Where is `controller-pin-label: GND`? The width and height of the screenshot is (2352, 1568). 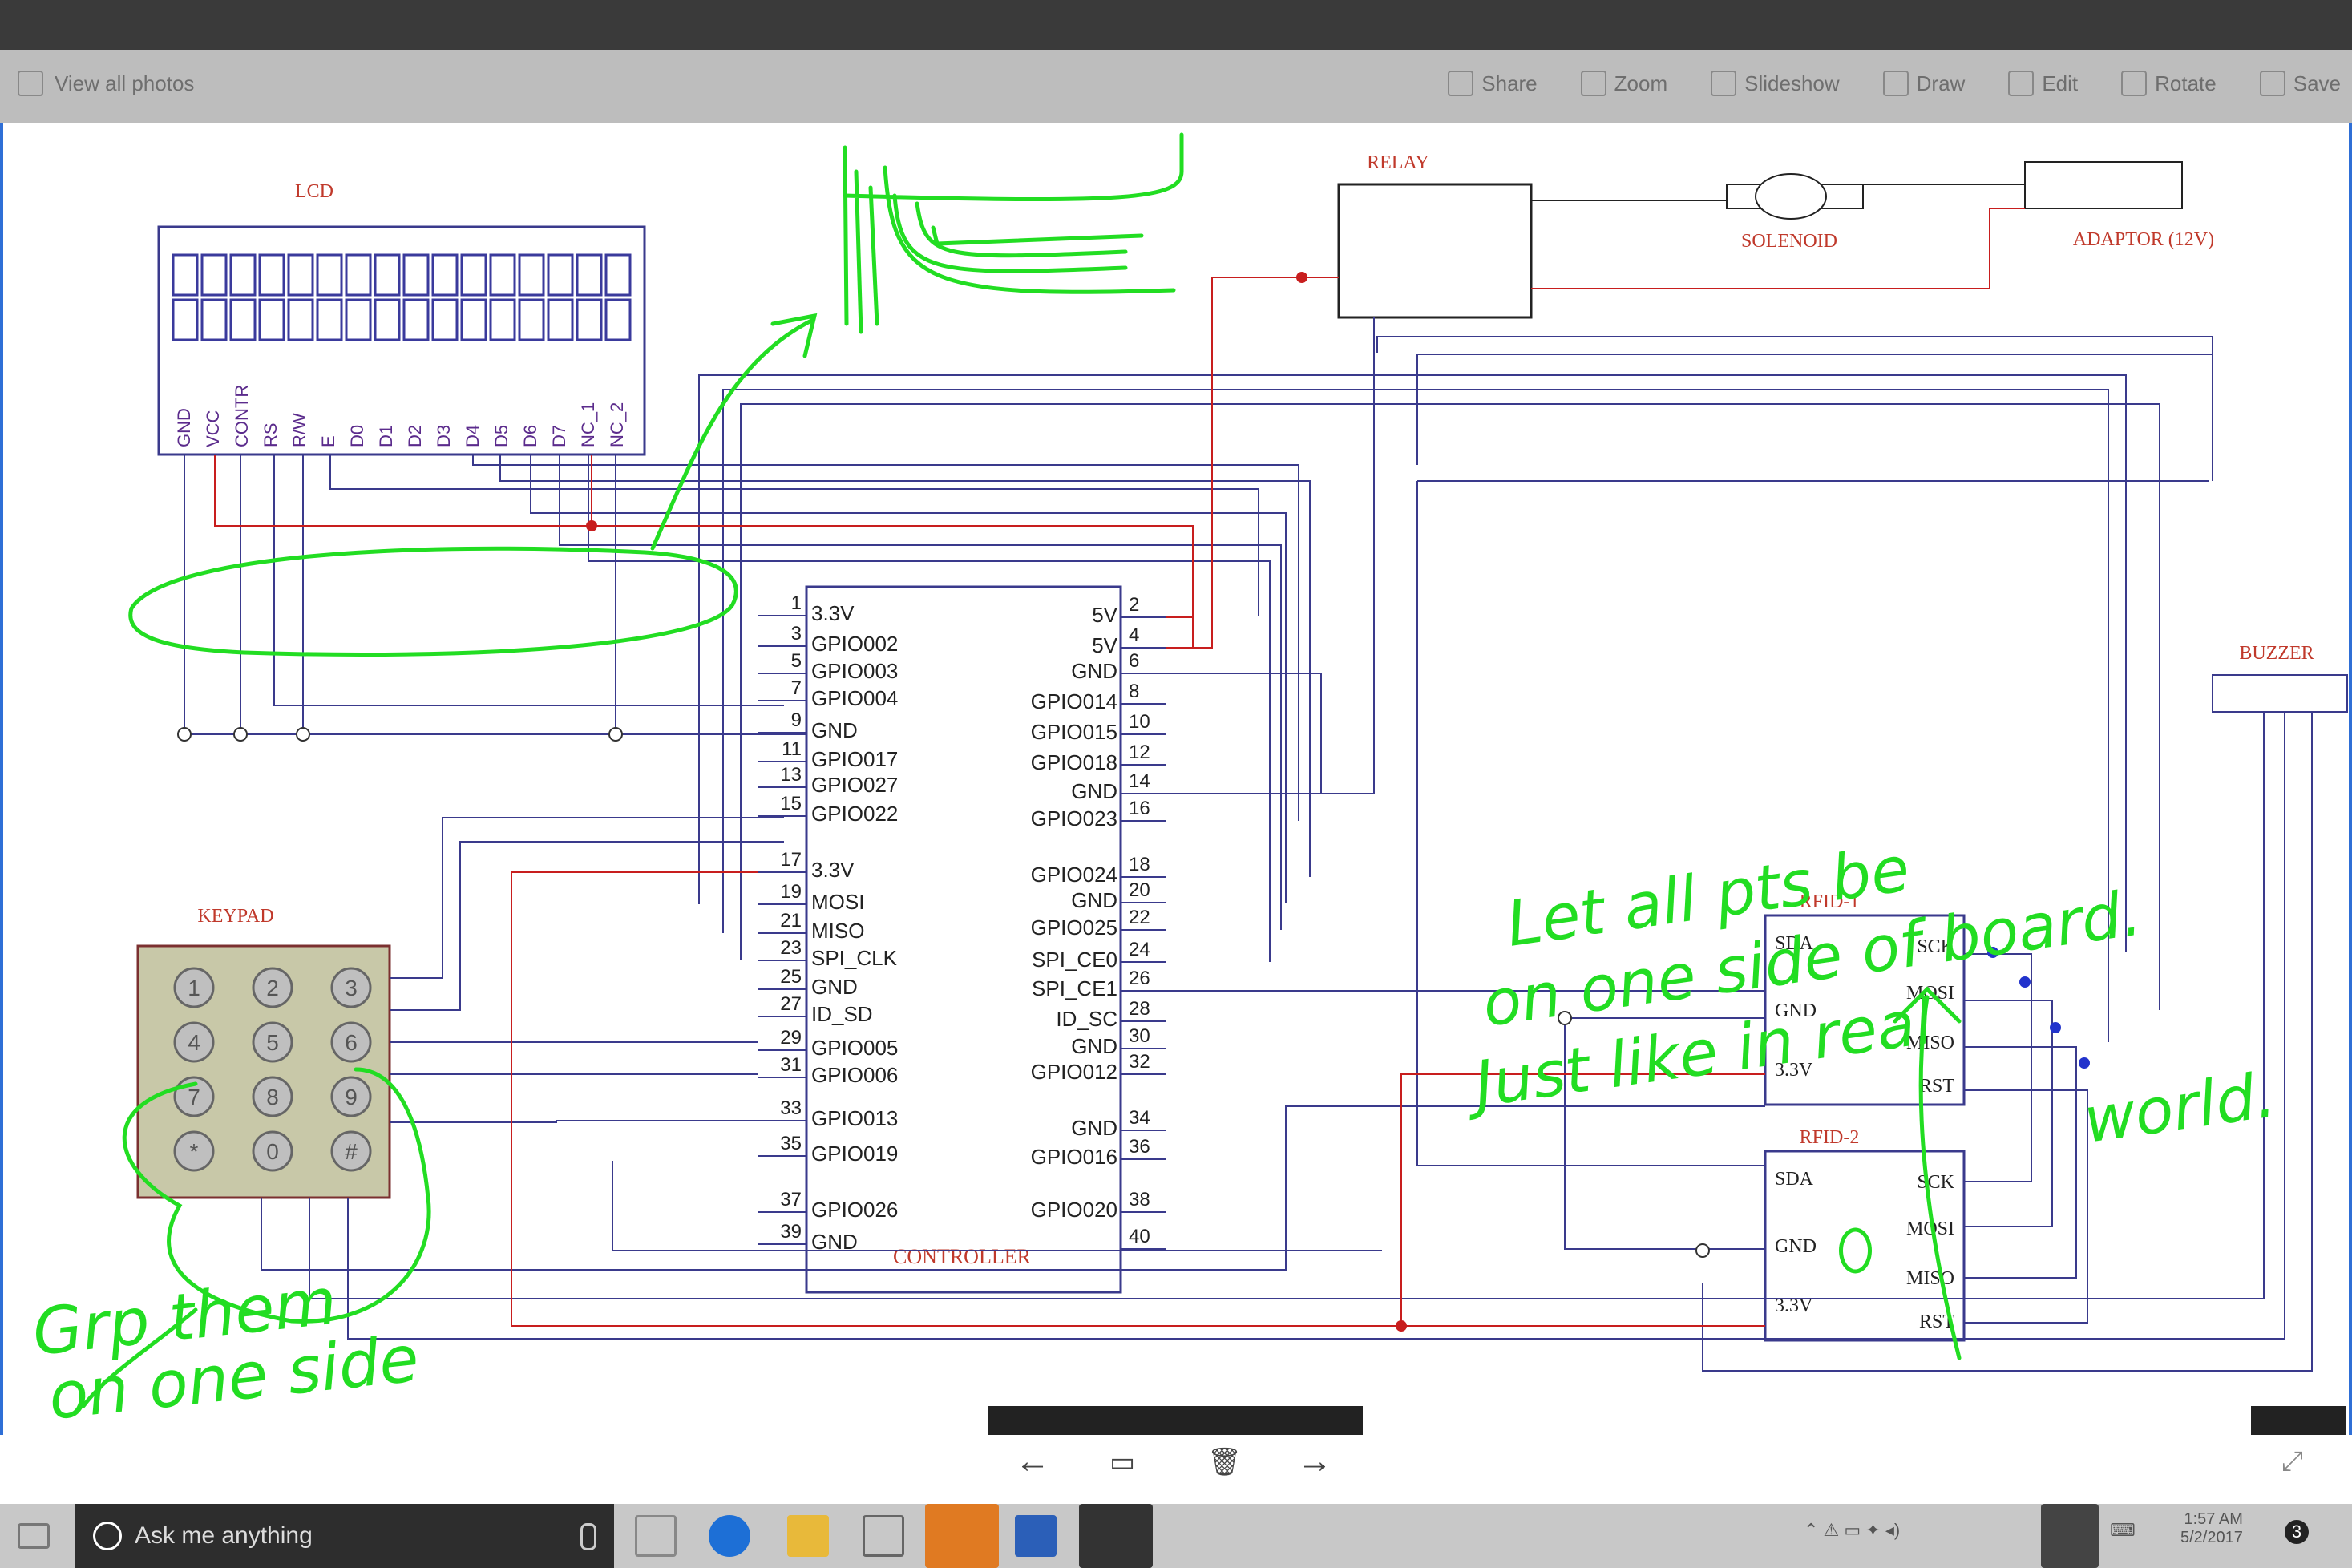
controller-pin-label: GND is located at coordinates (834, 987).